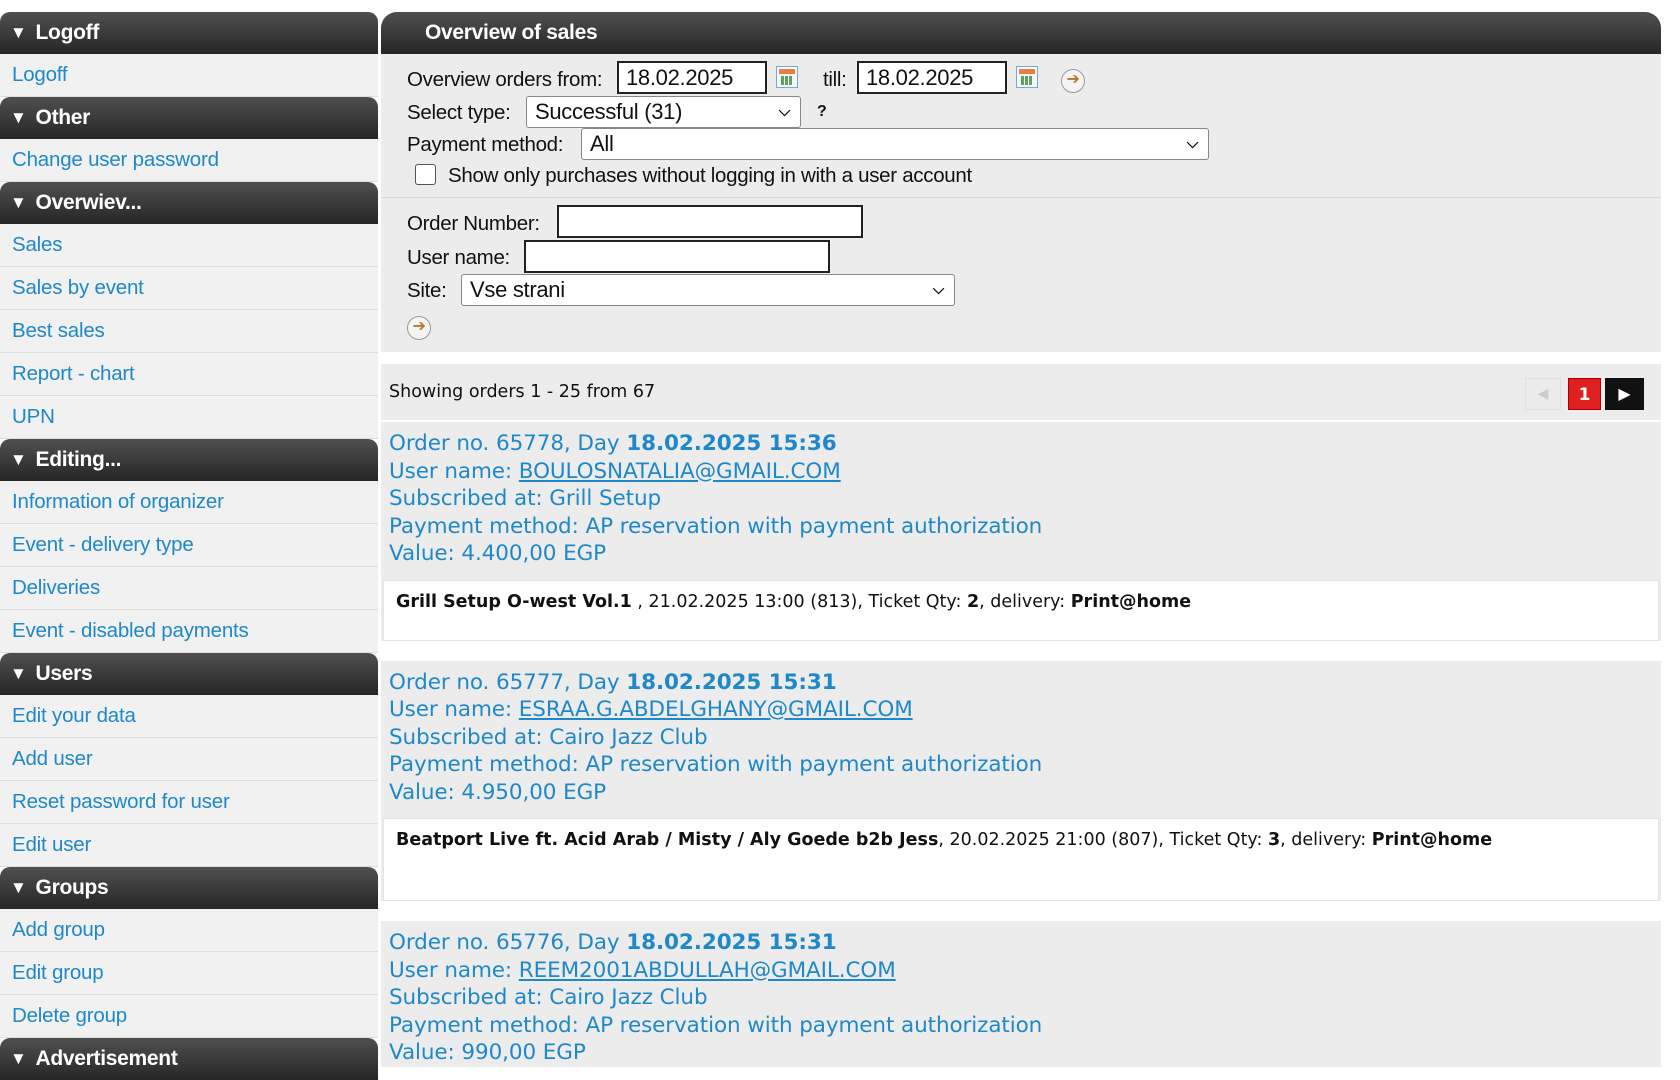 This screenshot has height=1080, width=1680. What do you see at coordinates (609, 111) in the screenshot?
I see `type-select-value: Successful (31)` at bounding box center [609, 111].